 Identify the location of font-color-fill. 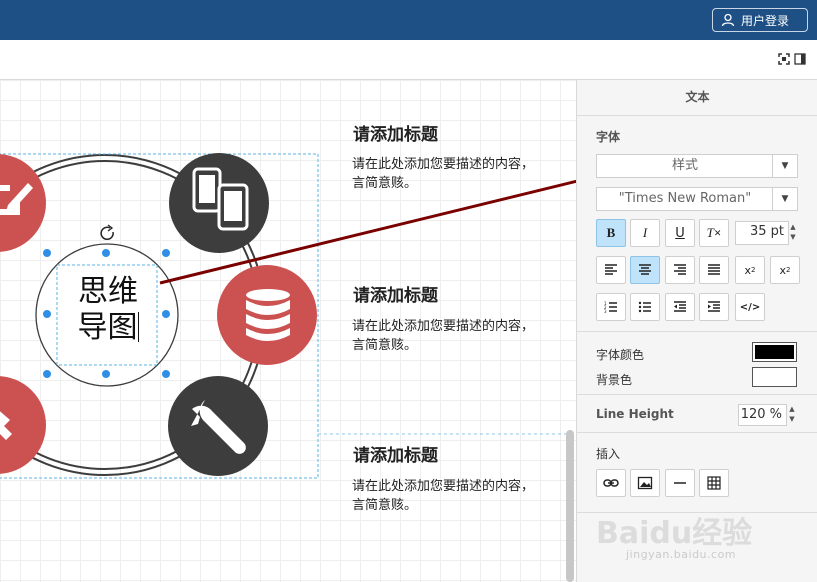
(774, 352).